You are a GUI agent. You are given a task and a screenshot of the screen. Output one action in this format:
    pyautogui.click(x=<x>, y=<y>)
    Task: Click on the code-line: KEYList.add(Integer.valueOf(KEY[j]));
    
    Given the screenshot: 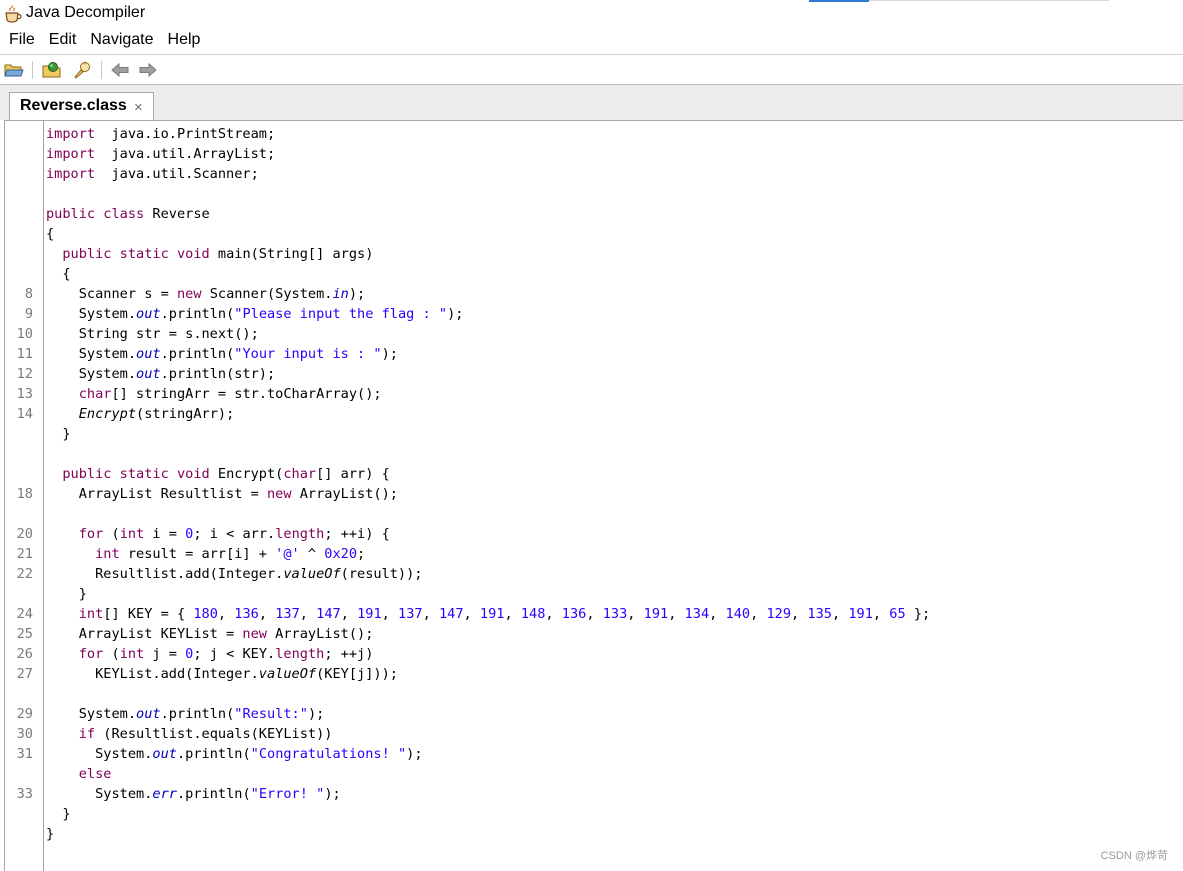 What is the action you would take?
    pyautogui.click(x=222, y=674)
    